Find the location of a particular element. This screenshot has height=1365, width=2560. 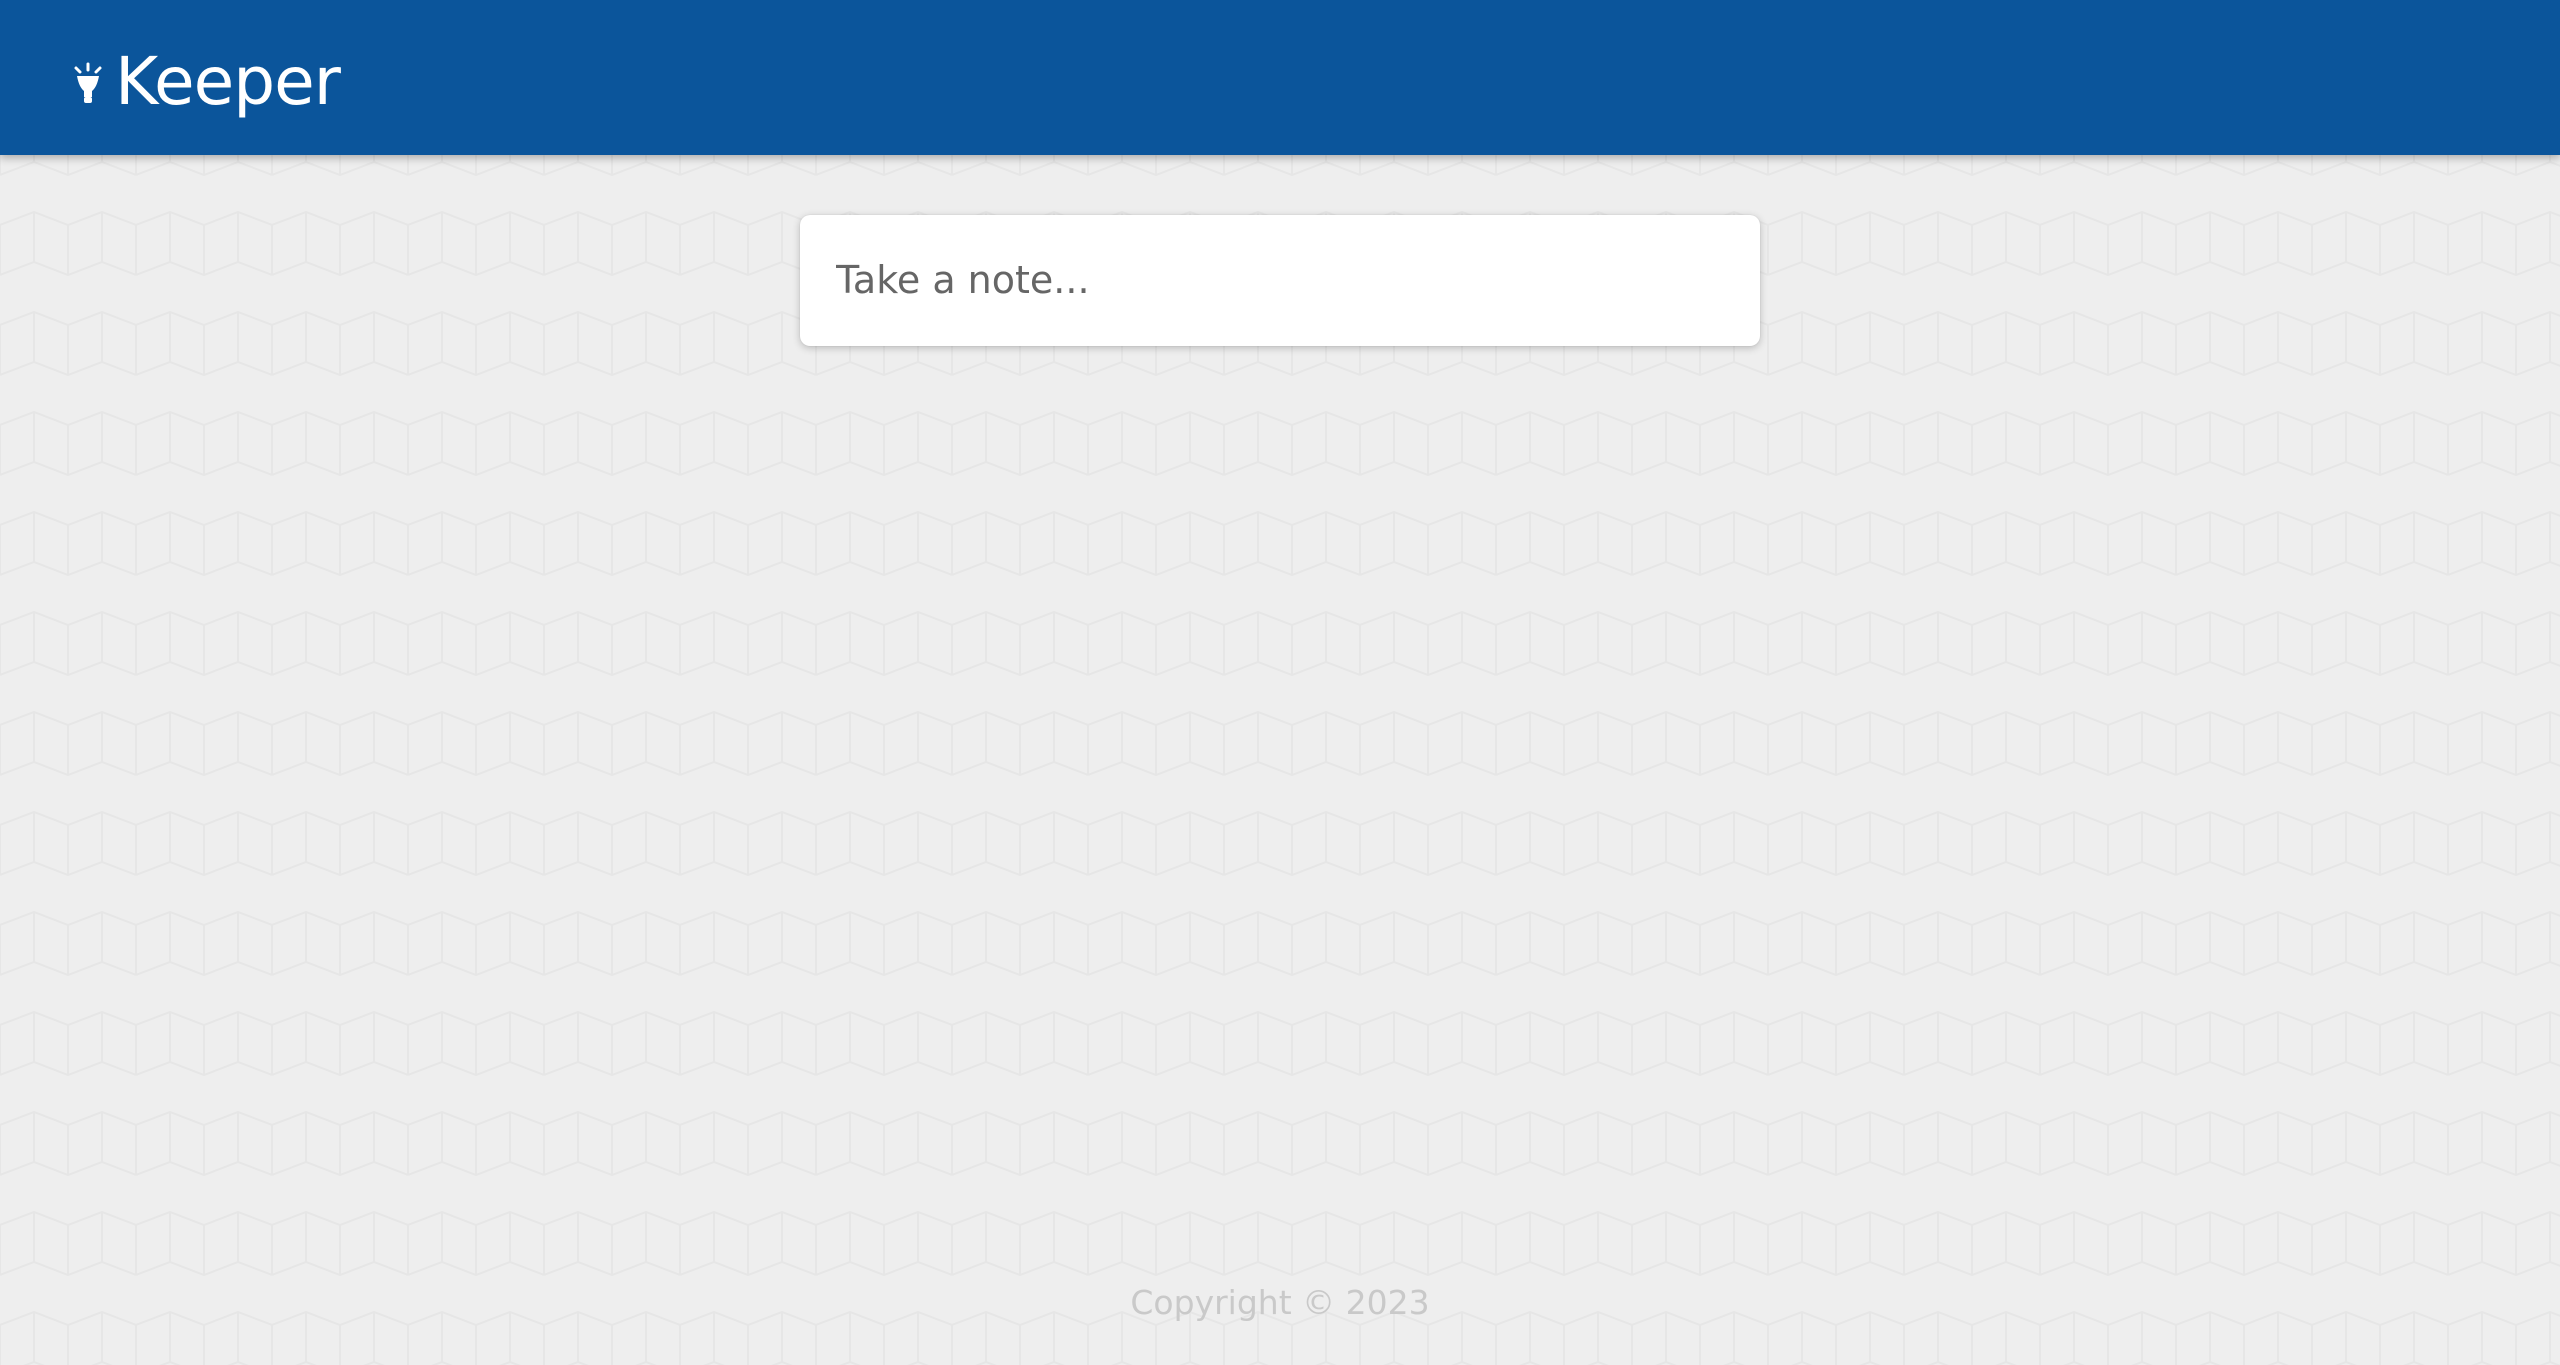

footer-copyright: Copyright © 2023 is located at coordinates (1280, 1302).